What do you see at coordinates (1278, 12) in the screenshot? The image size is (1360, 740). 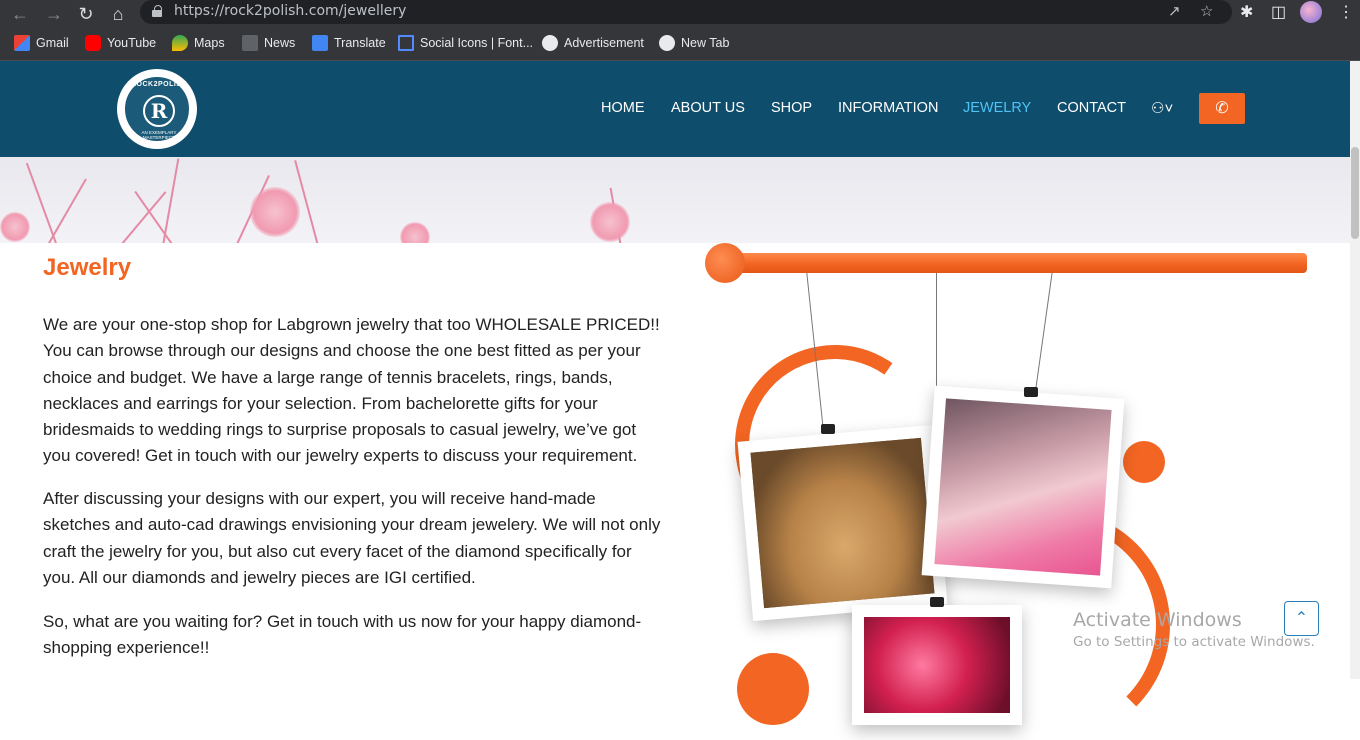 I see `side-panel-icon: ◫` at bounding box center [1278, 12].